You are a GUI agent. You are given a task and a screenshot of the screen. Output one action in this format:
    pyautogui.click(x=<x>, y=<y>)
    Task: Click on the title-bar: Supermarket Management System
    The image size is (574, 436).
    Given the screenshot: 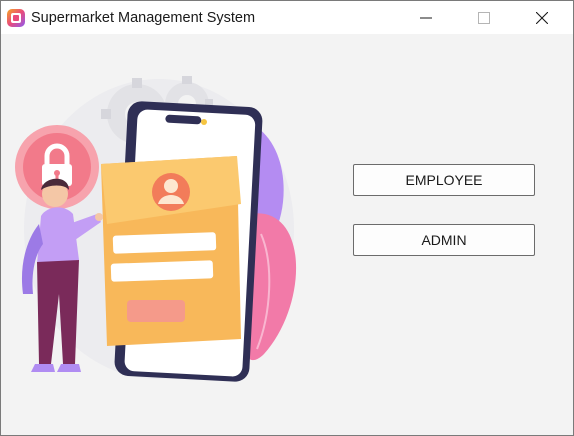 What is the action you would take?
    pyautogui.click(x=287, y=17)
    